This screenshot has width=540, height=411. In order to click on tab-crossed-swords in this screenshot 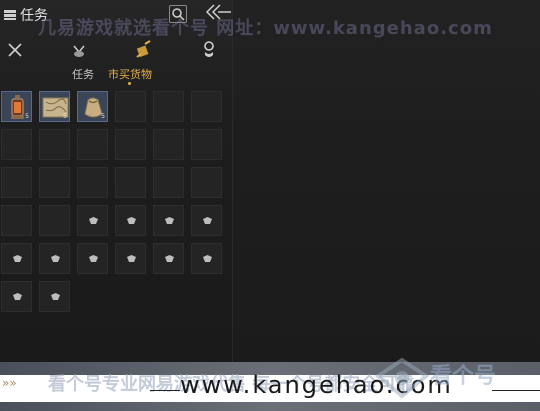, I will do `click(15, 50)`.